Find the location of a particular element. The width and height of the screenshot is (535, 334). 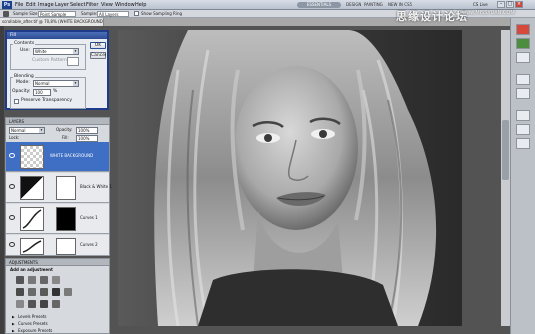

photo-filter-icon is located at coordinates (68, 292).